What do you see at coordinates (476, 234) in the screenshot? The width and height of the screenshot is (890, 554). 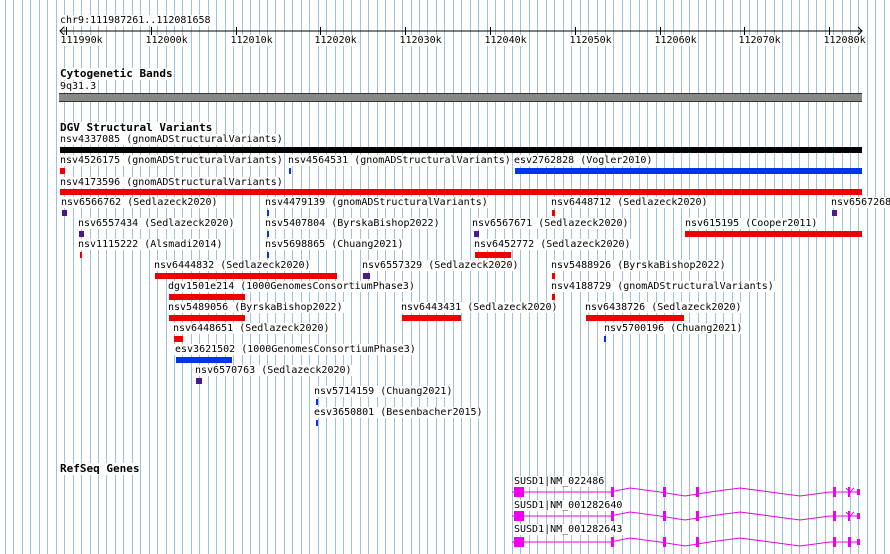 I see `sv-feature-nsv6567671` at bounding box center [476, 234].